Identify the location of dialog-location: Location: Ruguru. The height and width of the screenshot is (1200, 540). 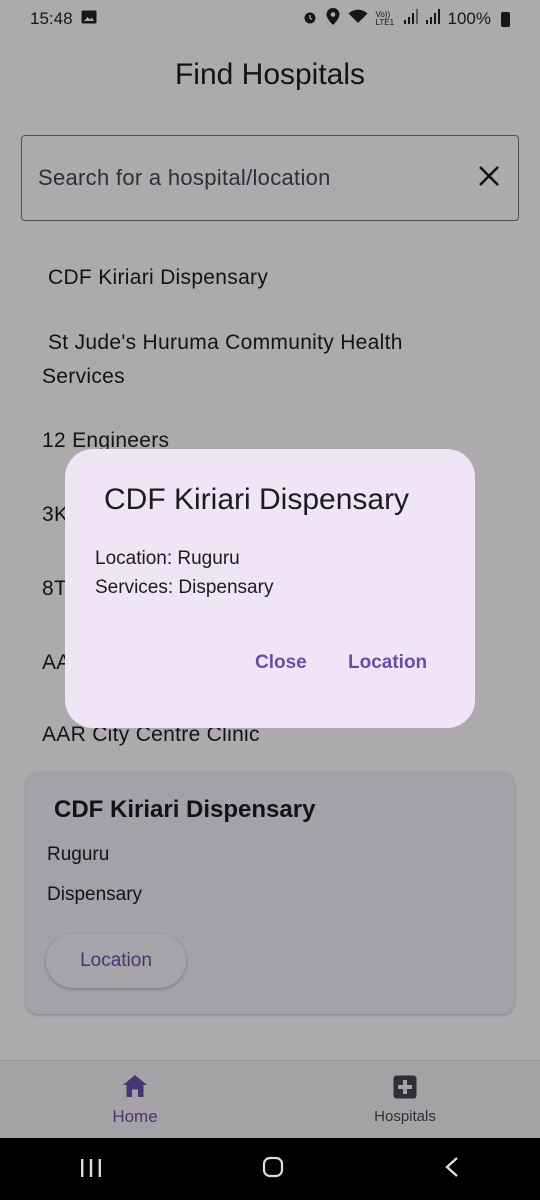
(167, 558).